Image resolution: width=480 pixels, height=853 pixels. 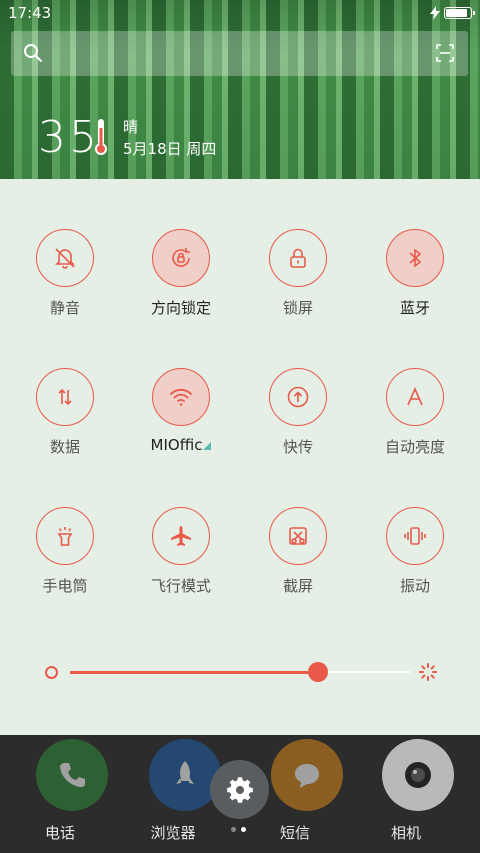 I want to click on toggle-auto-brightness: 自动亮度, so click(x=415, y=423).